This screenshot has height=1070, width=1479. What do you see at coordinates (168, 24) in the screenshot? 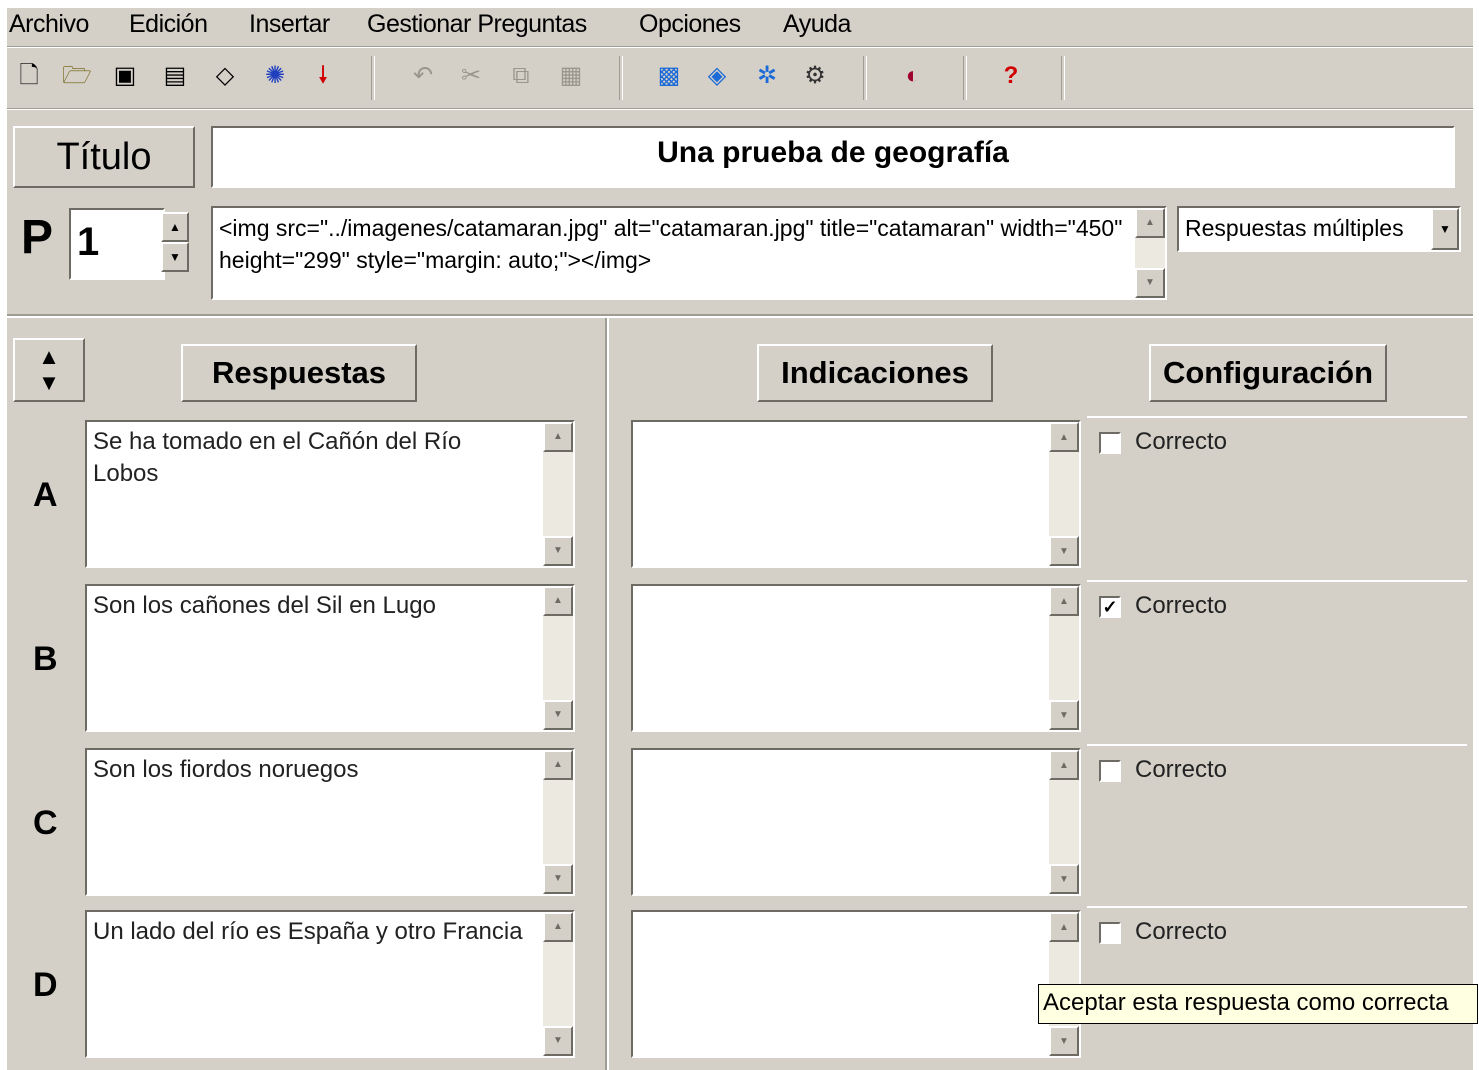
I see `menu-edicion: Edición` at bounding box center [168, 24].